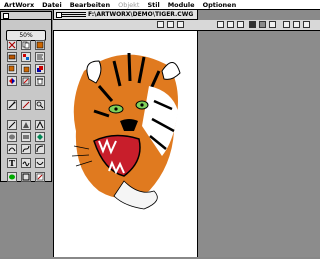 The width and height of the screenshot is (320, 259). What do you see at coordinates (181, 5) in the screenshot?
I see `menu-module: Module` at bounding box center [181, 5].